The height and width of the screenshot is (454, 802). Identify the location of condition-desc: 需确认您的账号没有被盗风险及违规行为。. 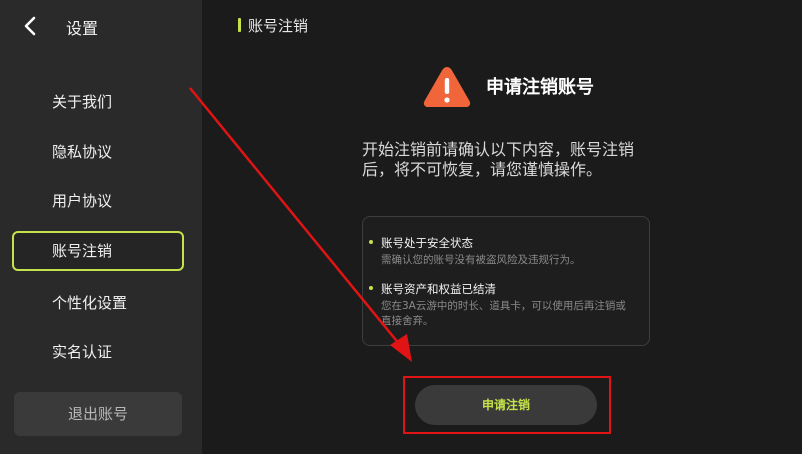
(481, 260).